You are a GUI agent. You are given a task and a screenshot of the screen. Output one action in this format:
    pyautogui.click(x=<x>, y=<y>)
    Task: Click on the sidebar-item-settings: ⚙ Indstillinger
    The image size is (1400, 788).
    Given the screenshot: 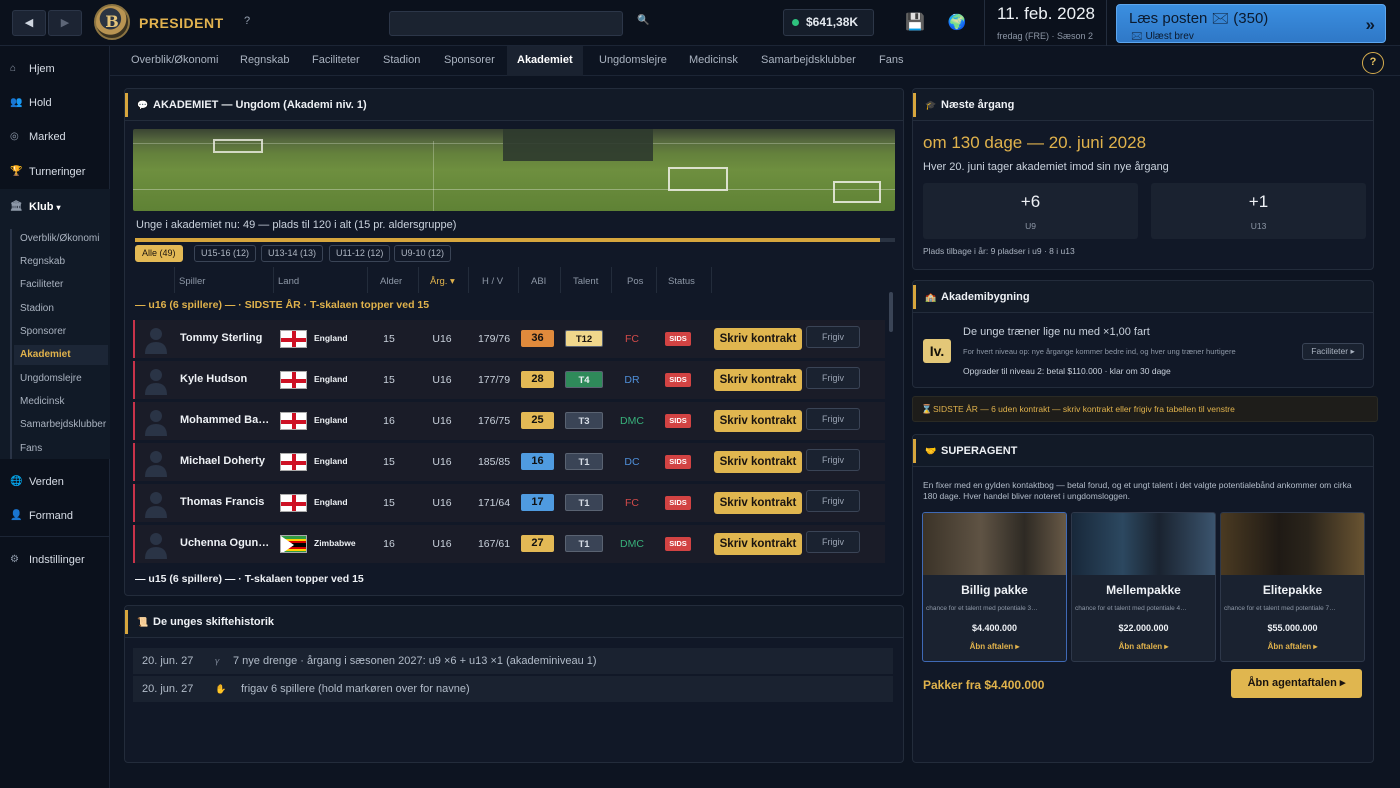 What is the action you would take?
    pyautogui.click(x=55, y=560)
    